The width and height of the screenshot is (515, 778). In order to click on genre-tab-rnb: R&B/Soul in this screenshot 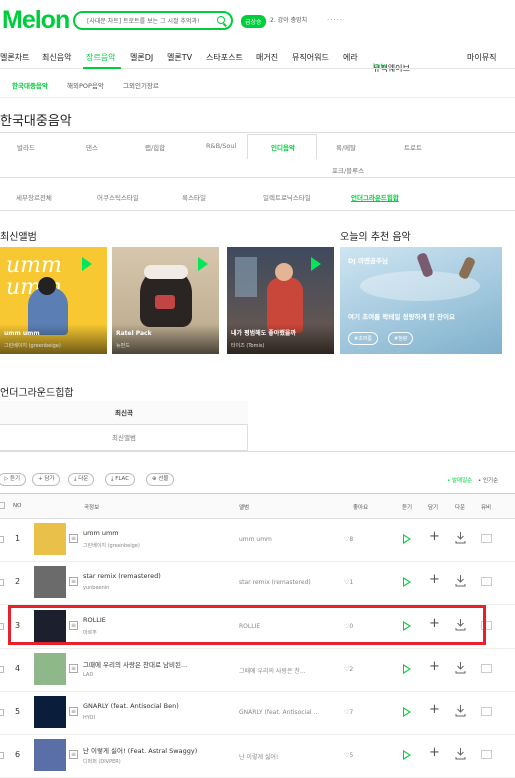, I will do `click(221, 146)`.